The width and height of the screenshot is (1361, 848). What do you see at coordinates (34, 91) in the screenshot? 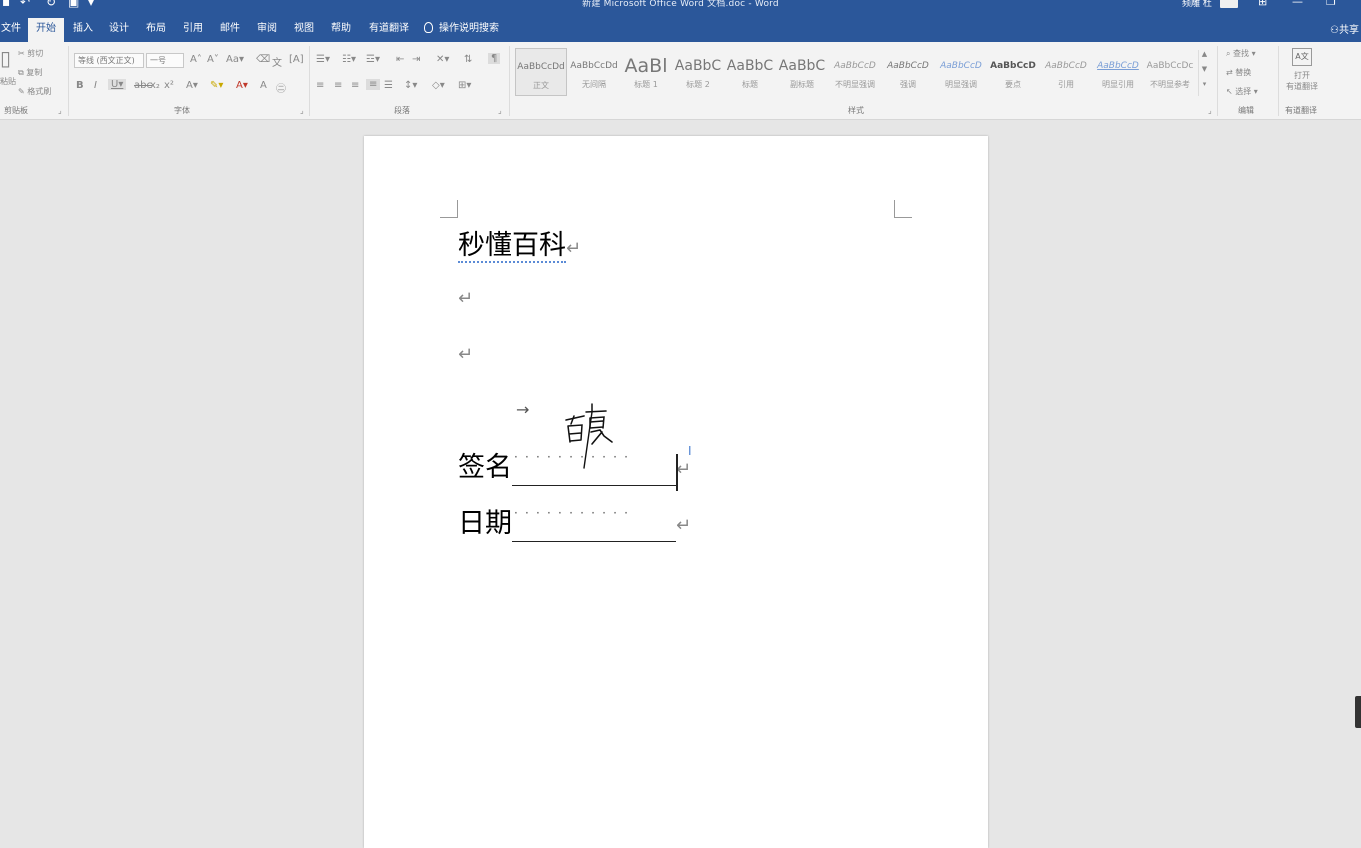
I see `format-painter-button: ✎ 格式刷` at bounding box center [34, 91].